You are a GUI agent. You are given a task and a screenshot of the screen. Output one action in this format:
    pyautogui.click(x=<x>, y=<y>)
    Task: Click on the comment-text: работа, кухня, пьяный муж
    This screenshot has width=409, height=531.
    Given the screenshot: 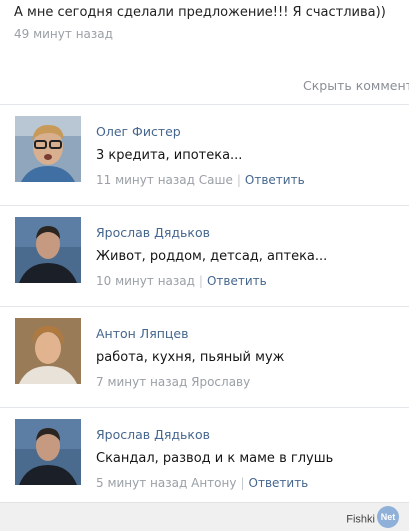 What is the action you would take?
    pyautogui.click(x=190, y=357)
    